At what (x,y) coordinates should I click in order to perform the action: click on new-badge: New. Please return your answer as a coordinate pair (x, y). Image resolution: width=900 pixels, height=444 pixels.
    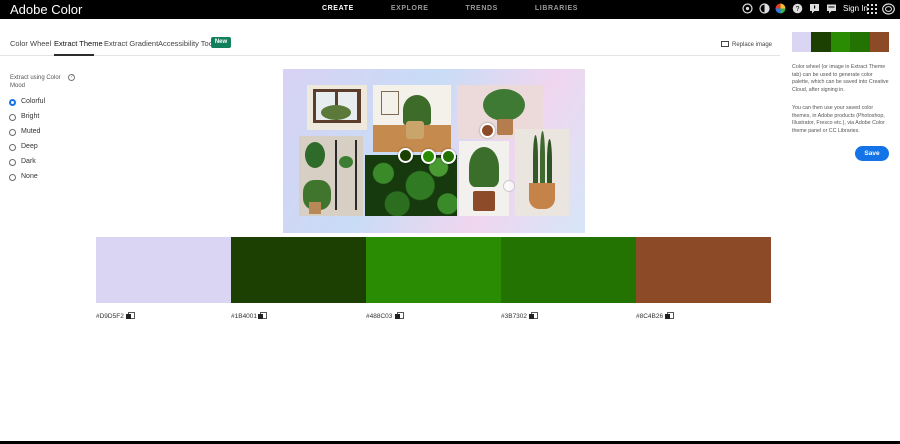
    Looking at the image, I should click on (221, 42).